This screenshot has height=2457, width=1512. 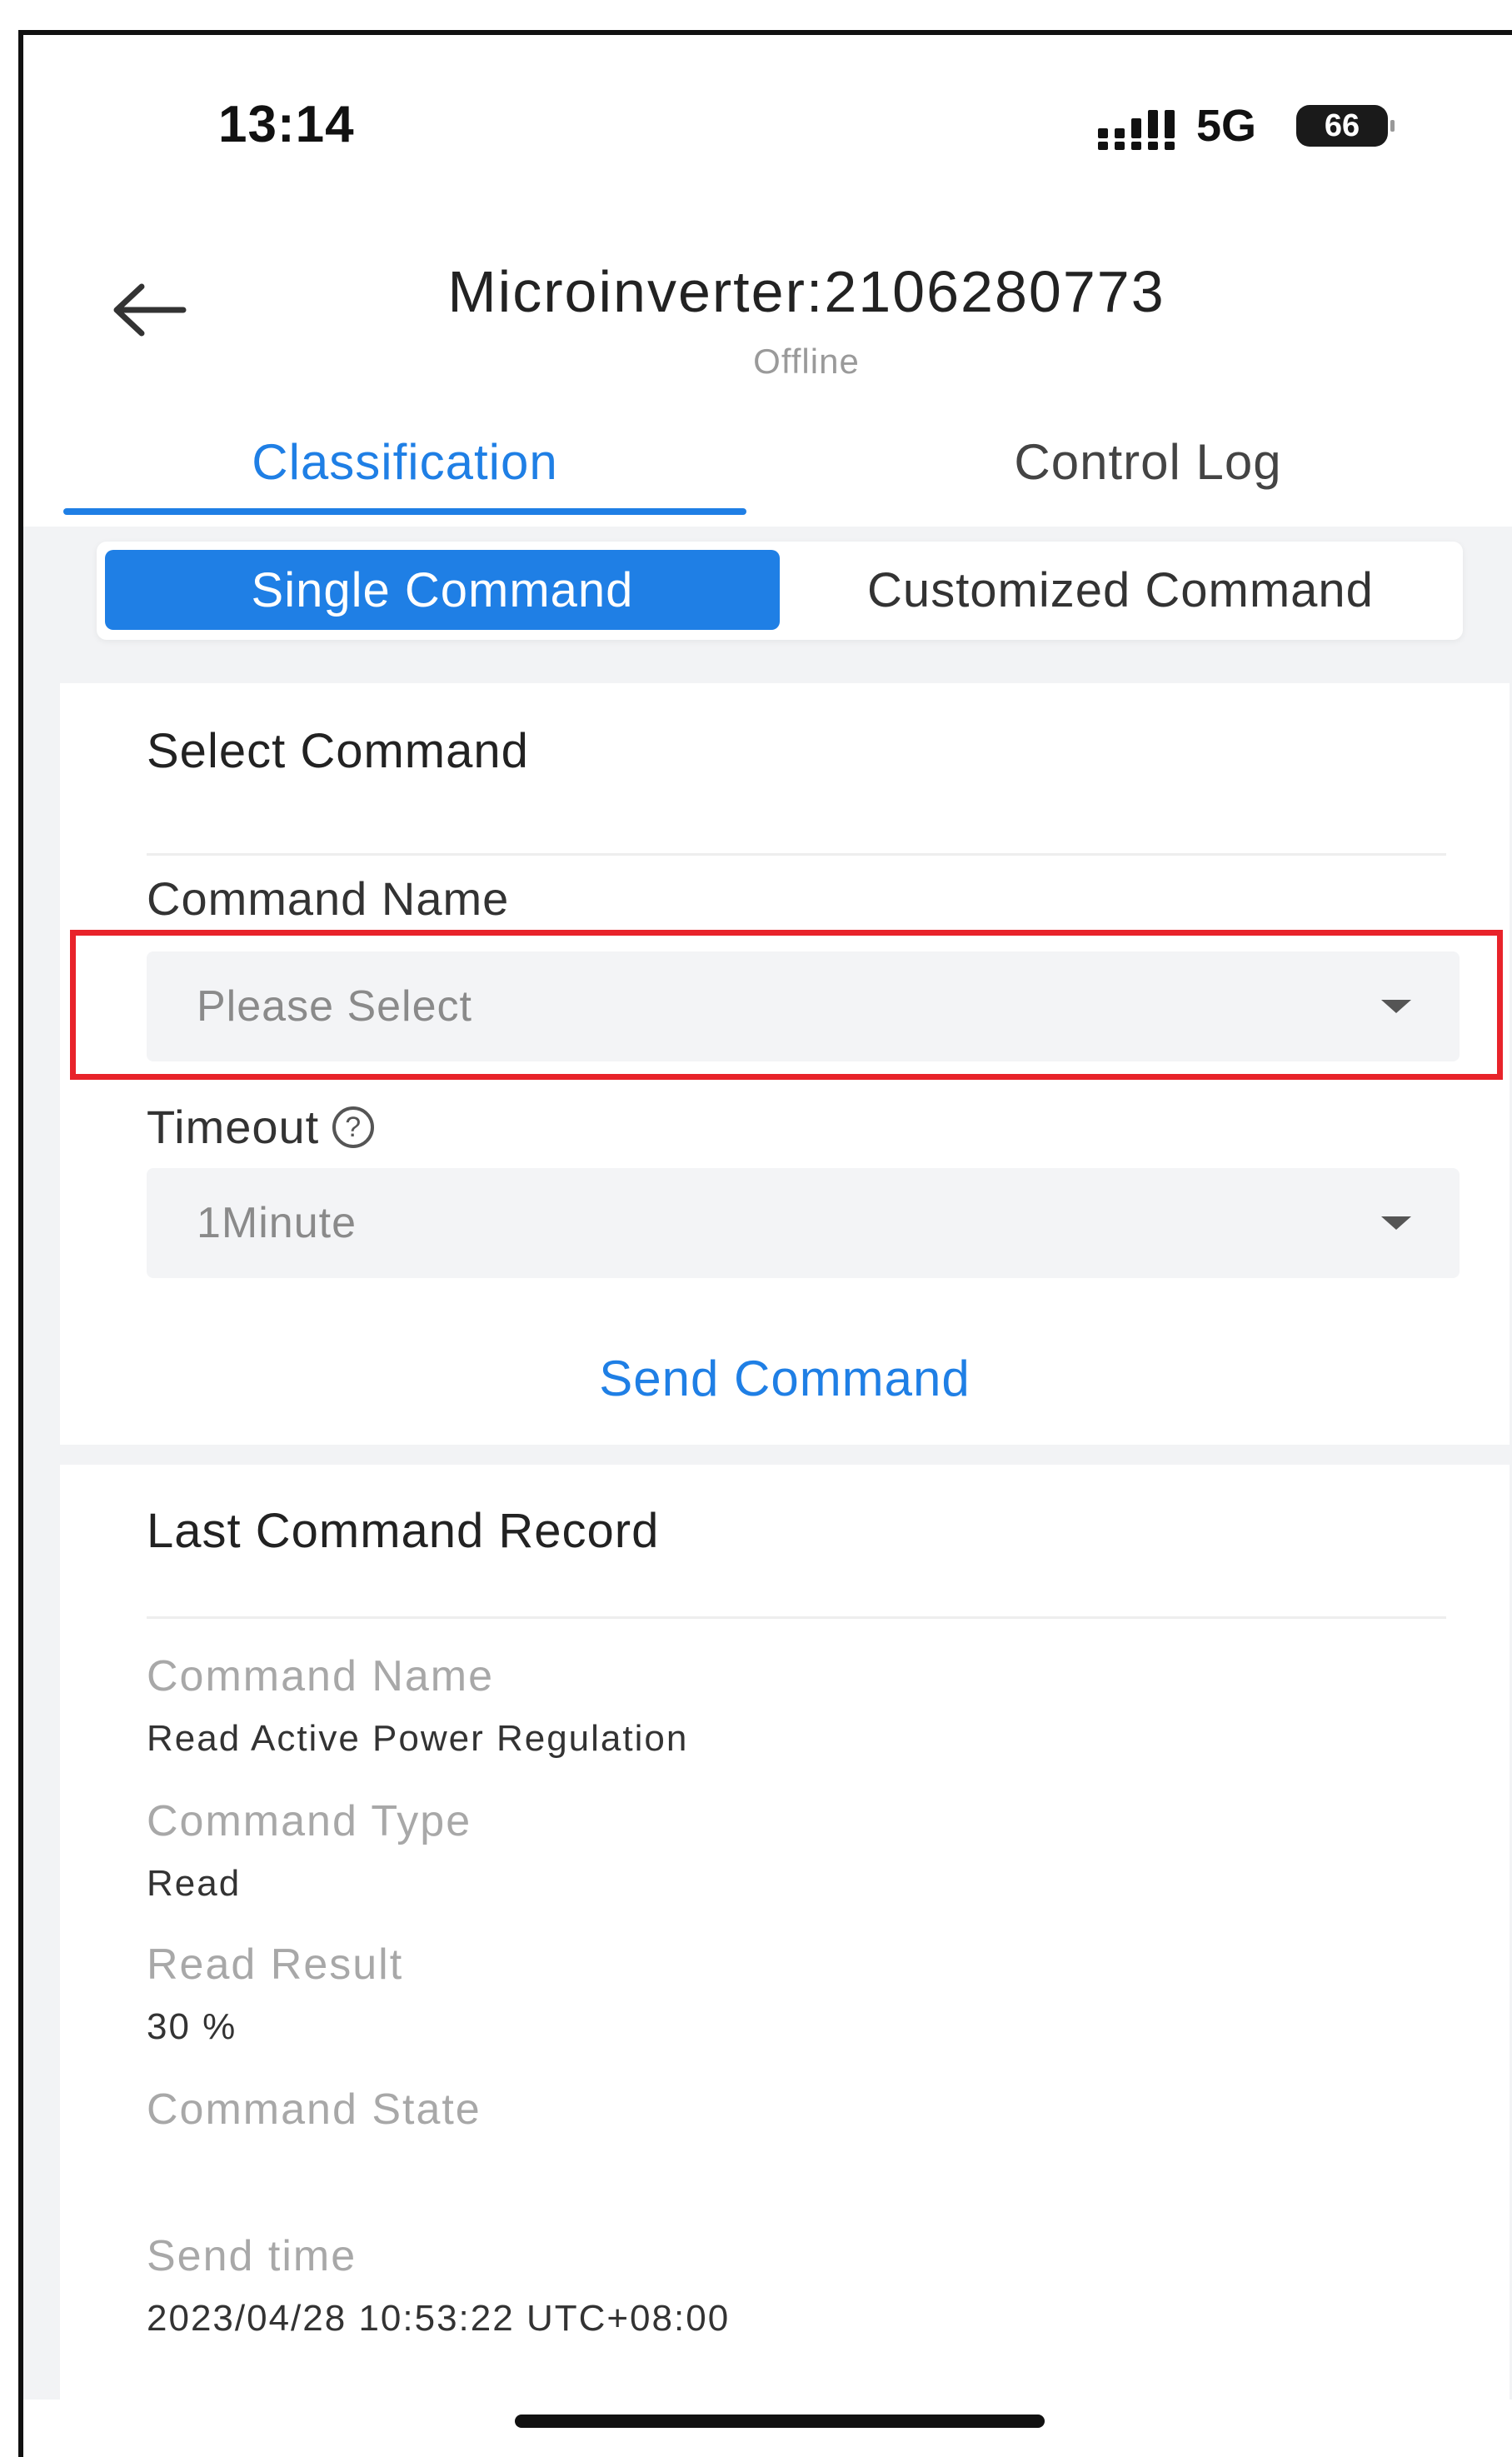 I want to click on timeout-label-text: Timeout, so click(x=234, y=1127).